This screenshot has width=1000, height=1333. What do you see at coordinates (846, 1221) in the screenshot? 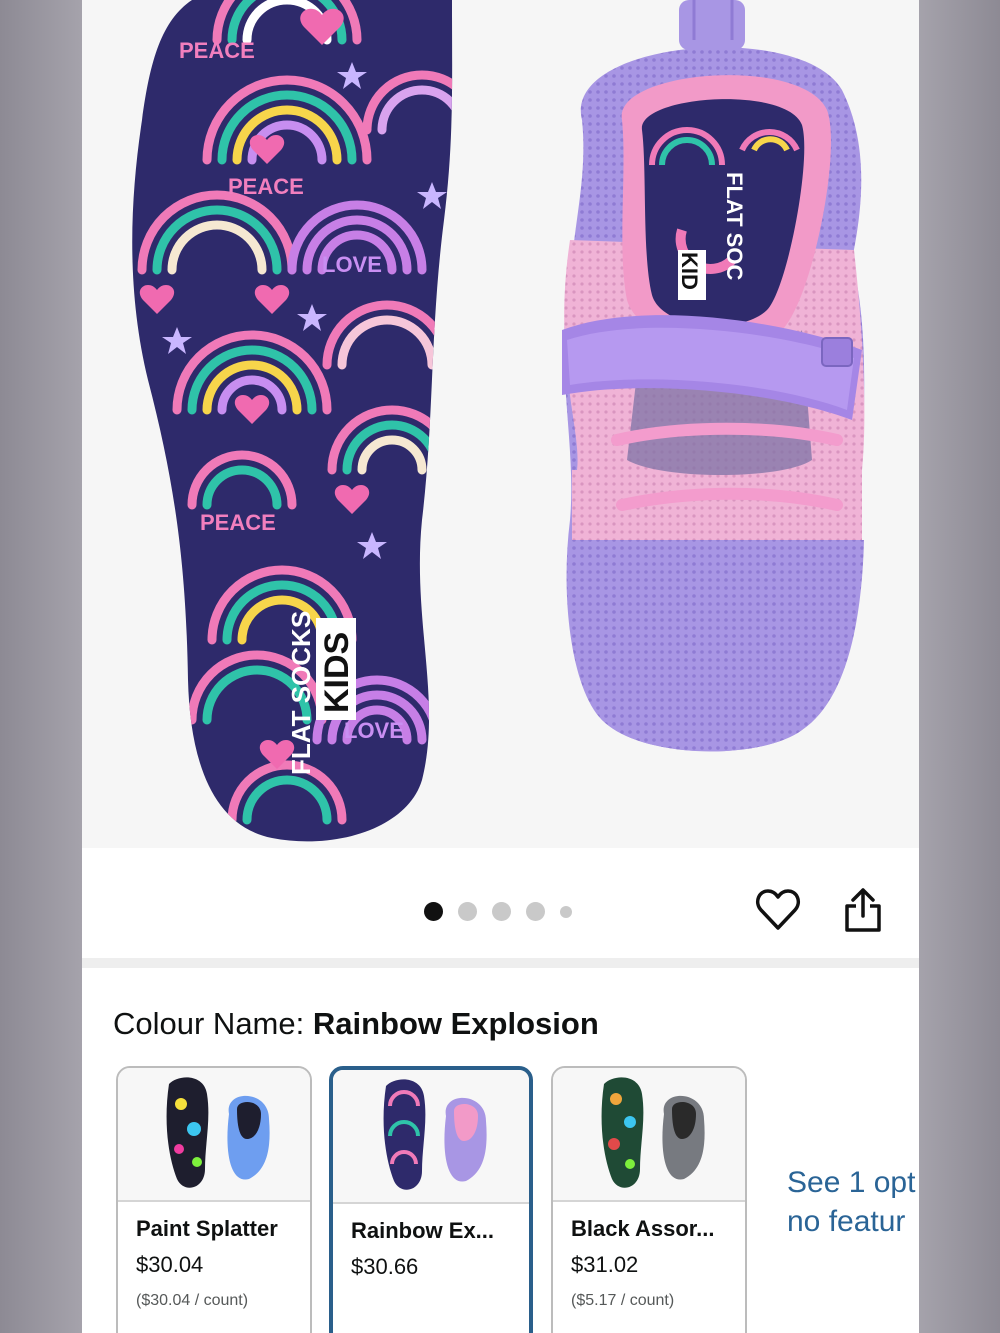
I see `see-more-line2: no featur` at bounding box center [846, 1221].